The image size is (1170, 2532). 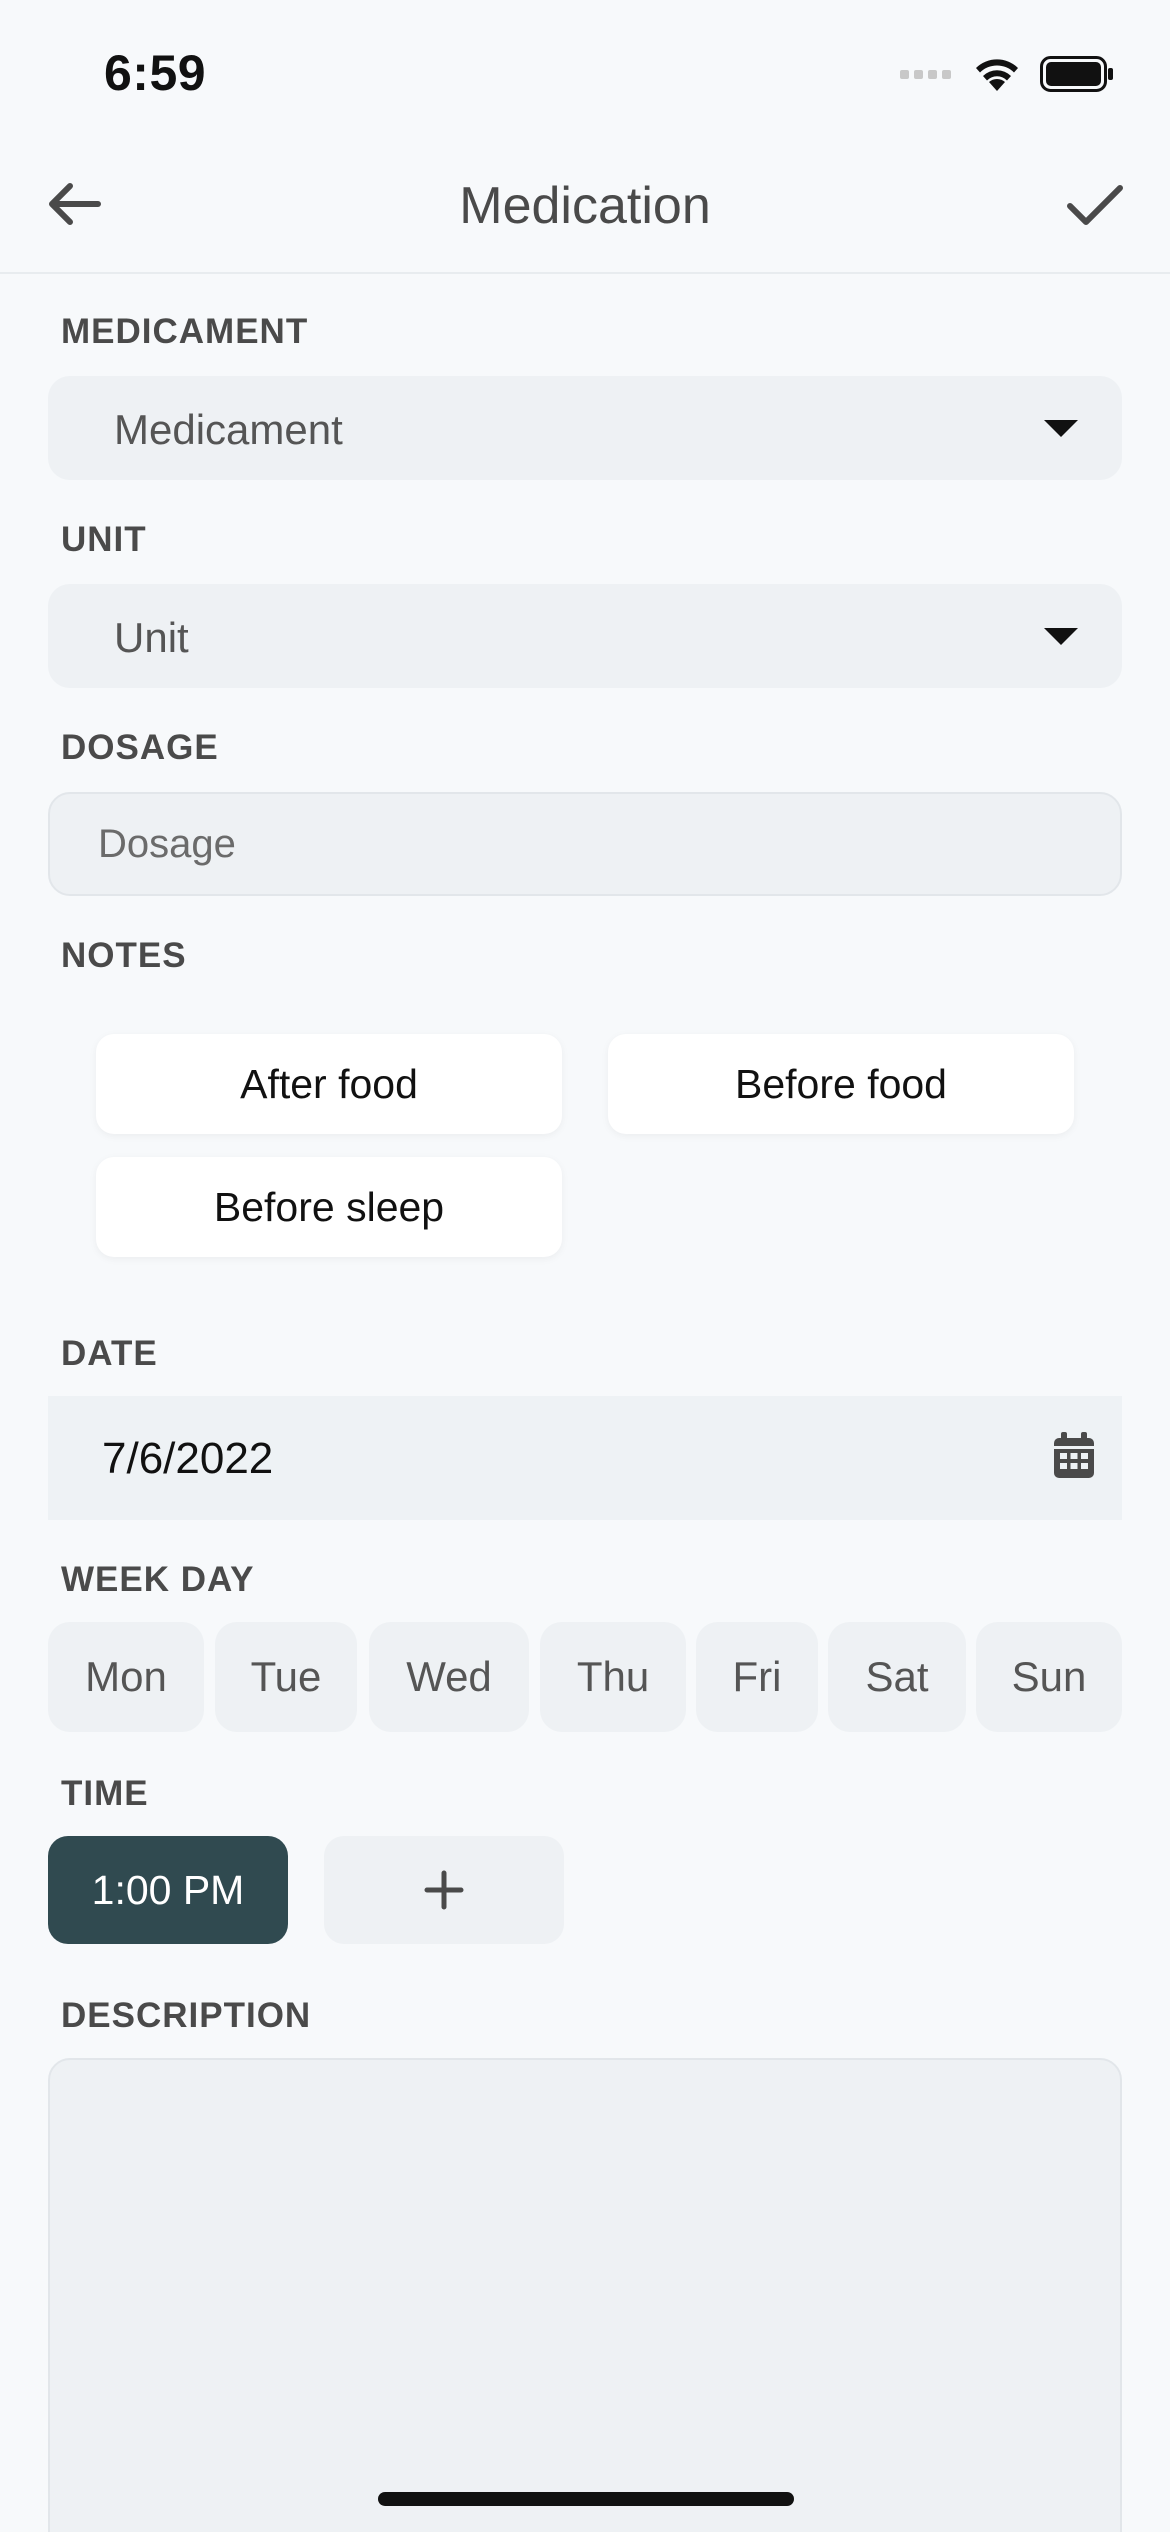 I want to click on weekday-thu: Thu, so click(x=613, y=1677).